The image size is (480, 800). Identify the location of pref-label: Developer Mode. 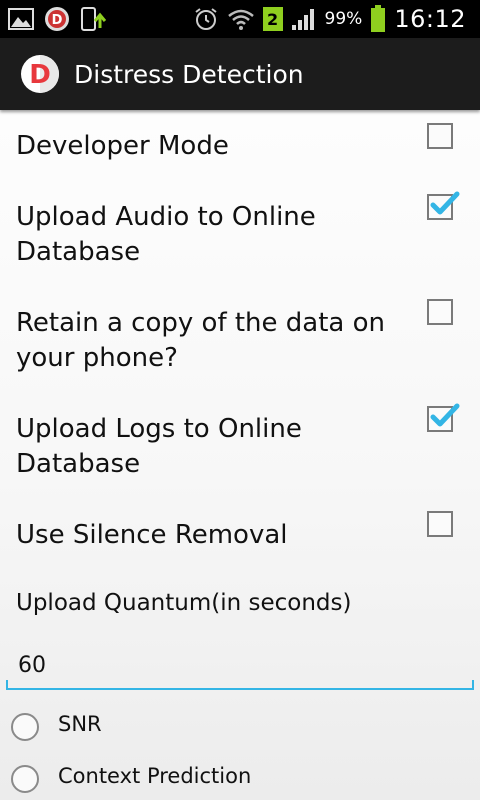
(122, 146).